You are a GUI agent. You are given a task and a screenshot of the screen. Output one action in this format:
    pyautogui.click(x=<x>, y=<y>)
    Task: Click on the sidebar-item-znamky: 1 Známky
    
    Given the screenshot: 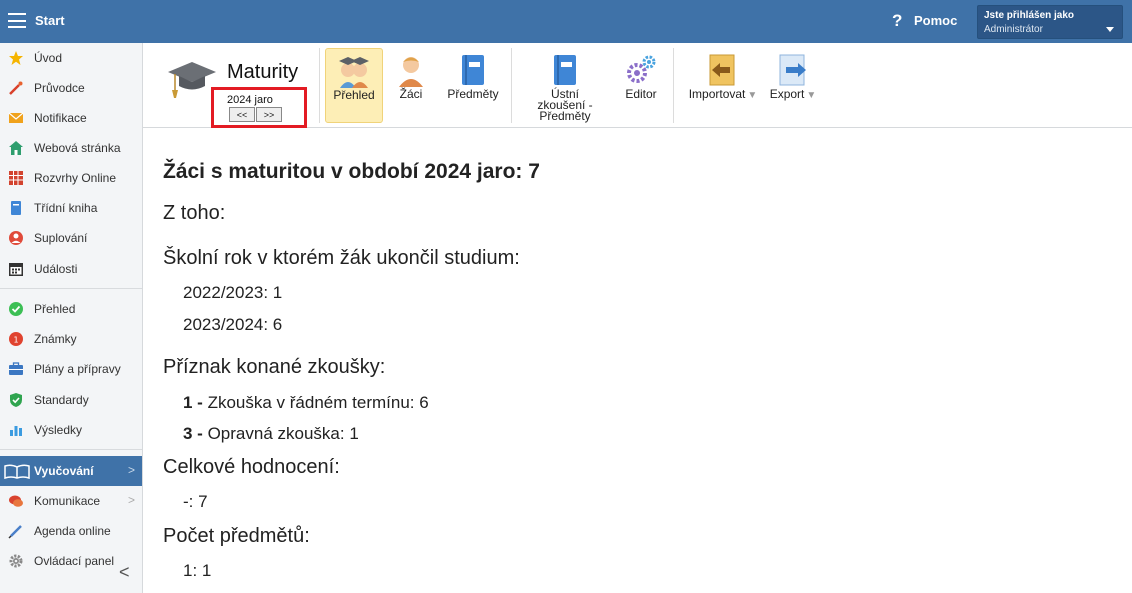 What is the action you would take?
    pyautogui.click(x=71, y=339)
    